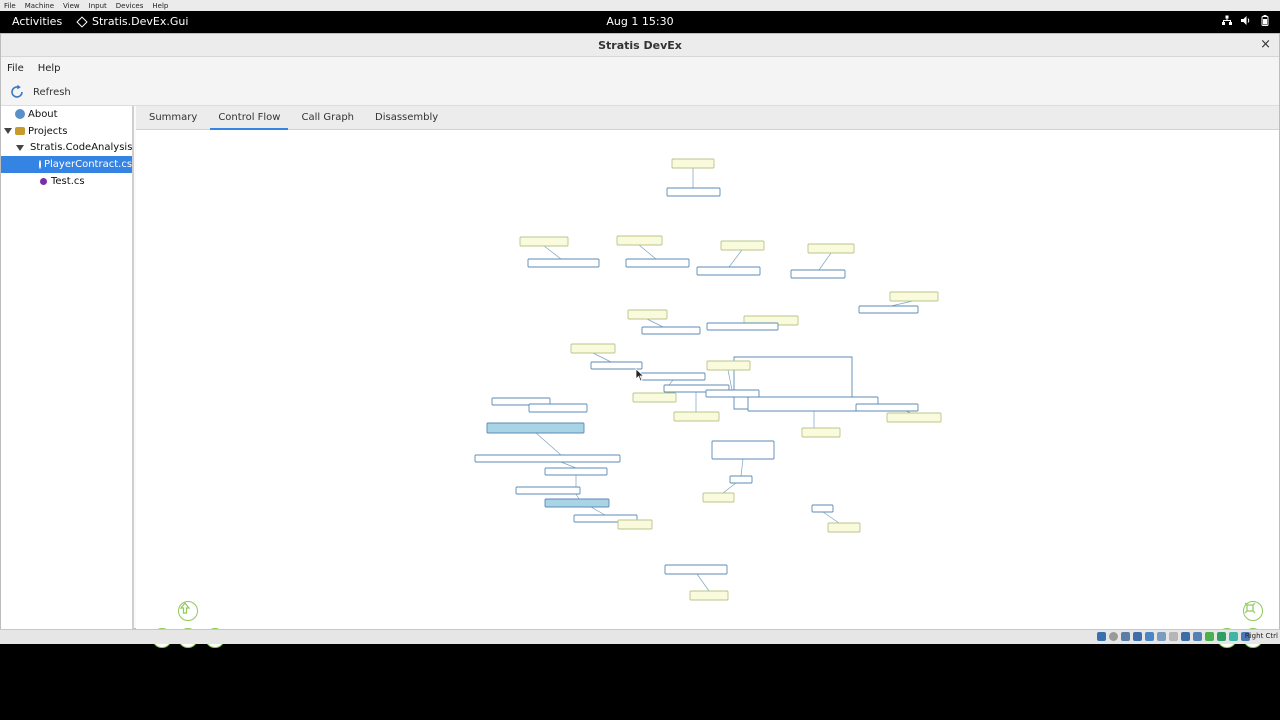 The height and width of the screenshot is (720, 1280). I want to click on shared-folder-icon, so click(1161, 636).